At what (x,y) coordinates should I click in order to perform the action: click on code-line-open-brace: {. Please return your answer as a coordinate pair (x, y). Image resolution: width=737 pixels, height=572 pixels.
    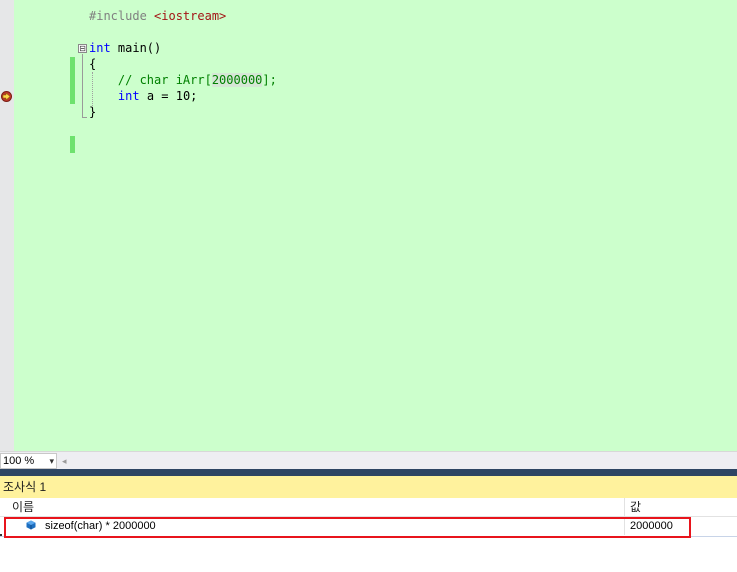
    Looking at the image, I should click on (92, 64).